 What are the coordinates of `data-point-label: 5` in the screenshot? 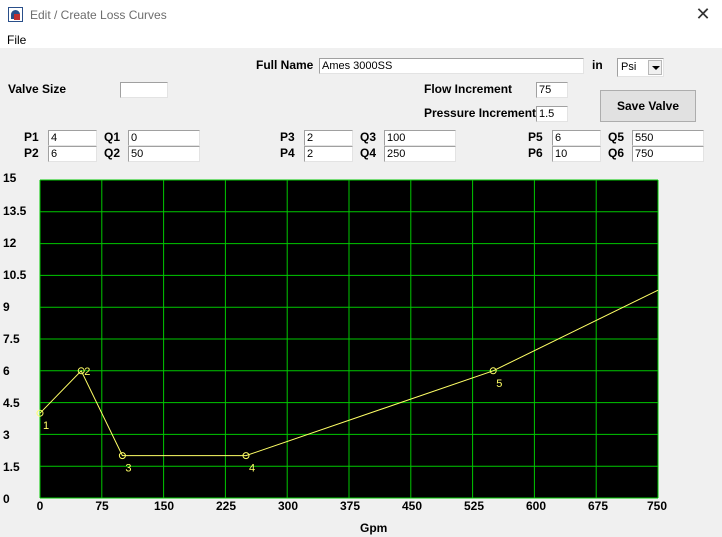 It's located at (499, 384).